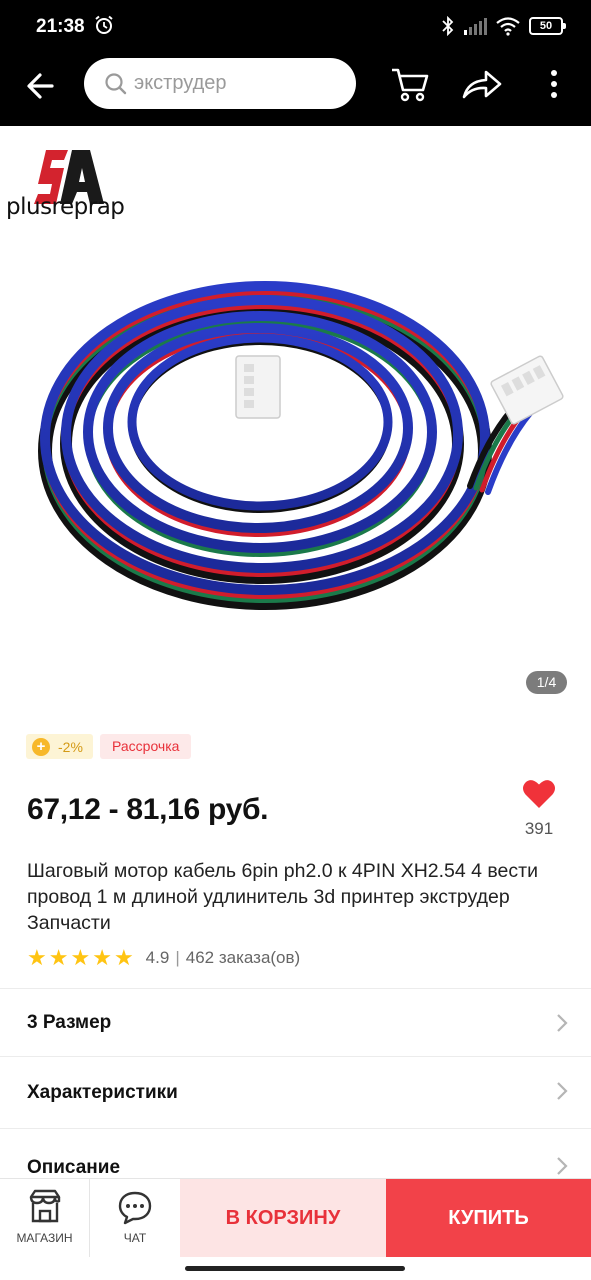 This screenshot has width=591, height=1280. I want to click on wishlist-count: 391, so click(539, 828).